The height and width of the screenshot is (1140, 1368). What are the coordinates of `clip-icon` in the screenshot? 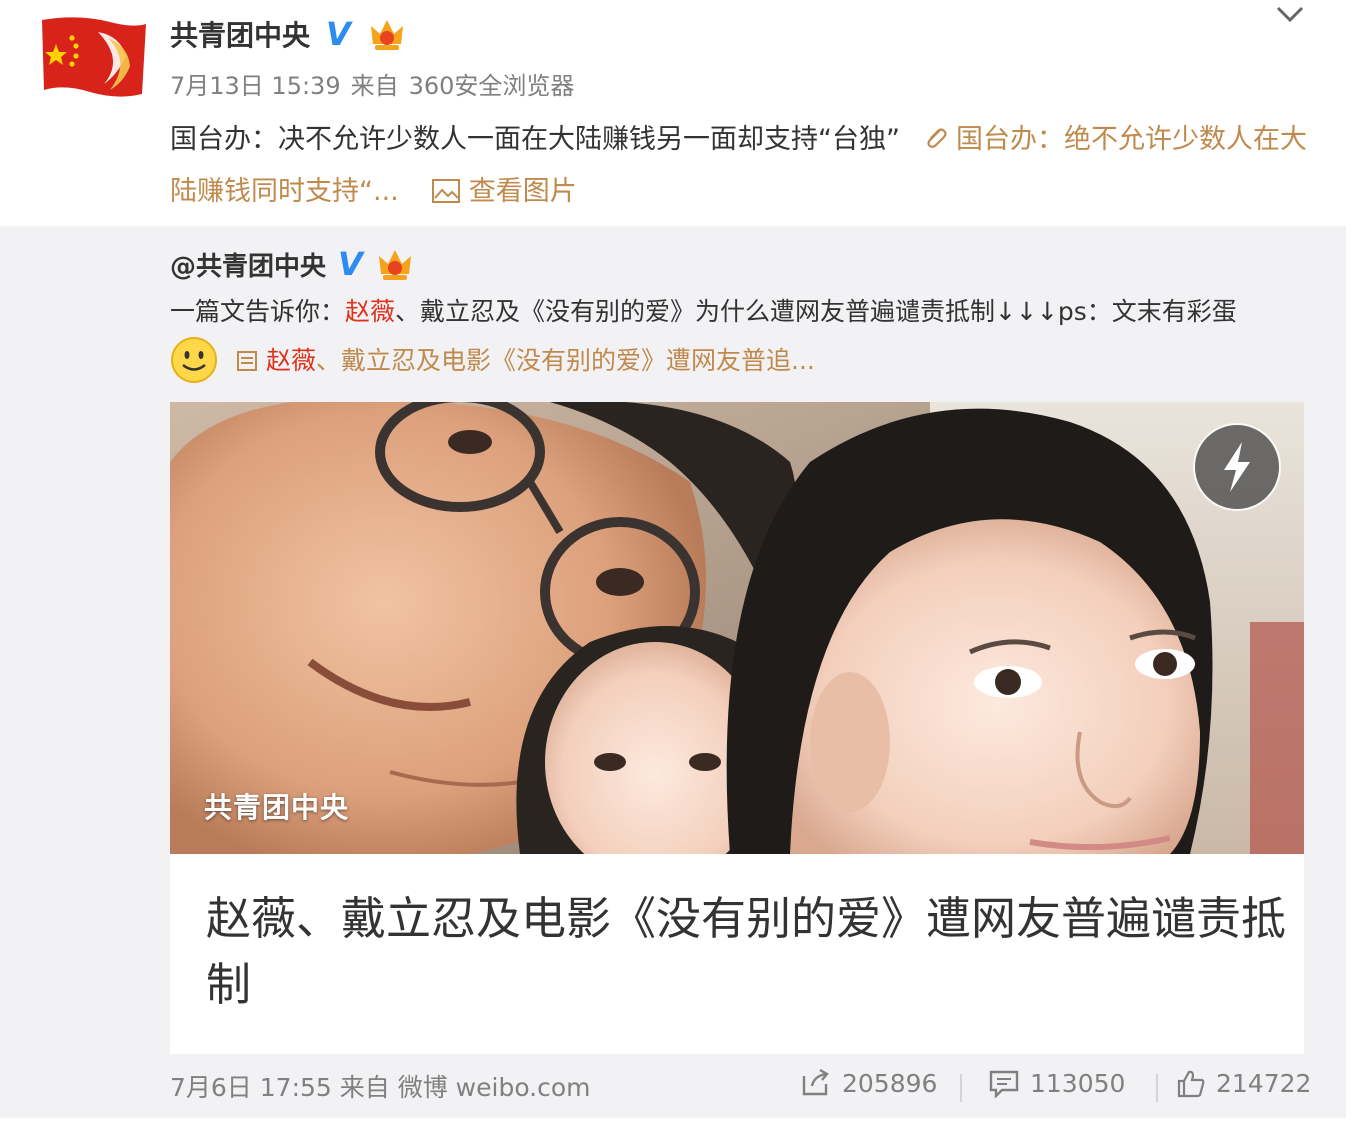 It's located at (937, 138).